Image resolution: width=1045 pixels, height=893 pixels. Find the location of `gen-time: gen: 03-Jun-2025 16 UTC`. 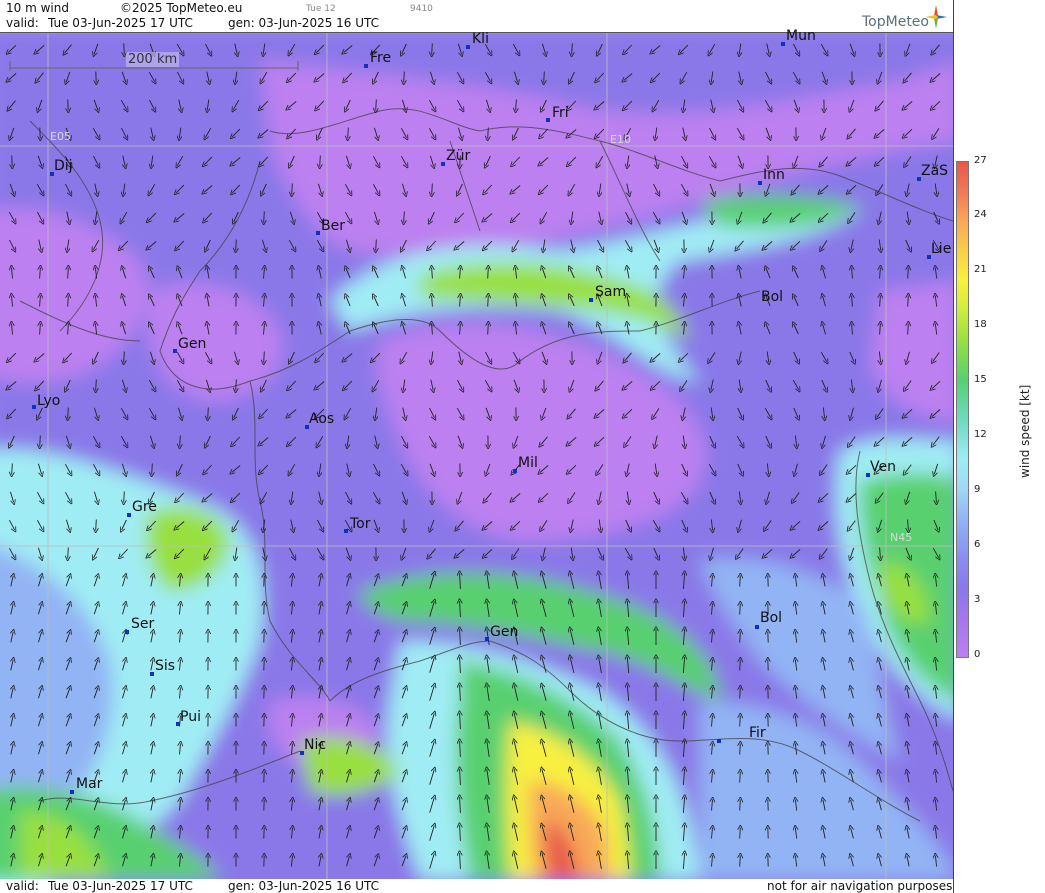

gen-time: gen: 03-Jun-2025 16 UTC is located at coordinates (304, 23).